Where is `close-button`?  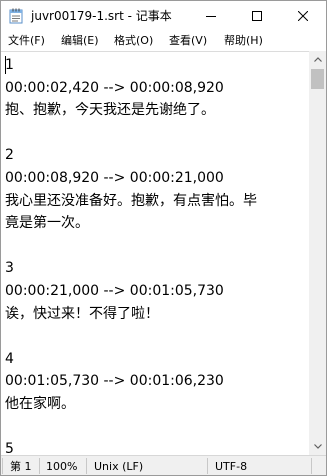
close-button is located at coordinates (303, 16).